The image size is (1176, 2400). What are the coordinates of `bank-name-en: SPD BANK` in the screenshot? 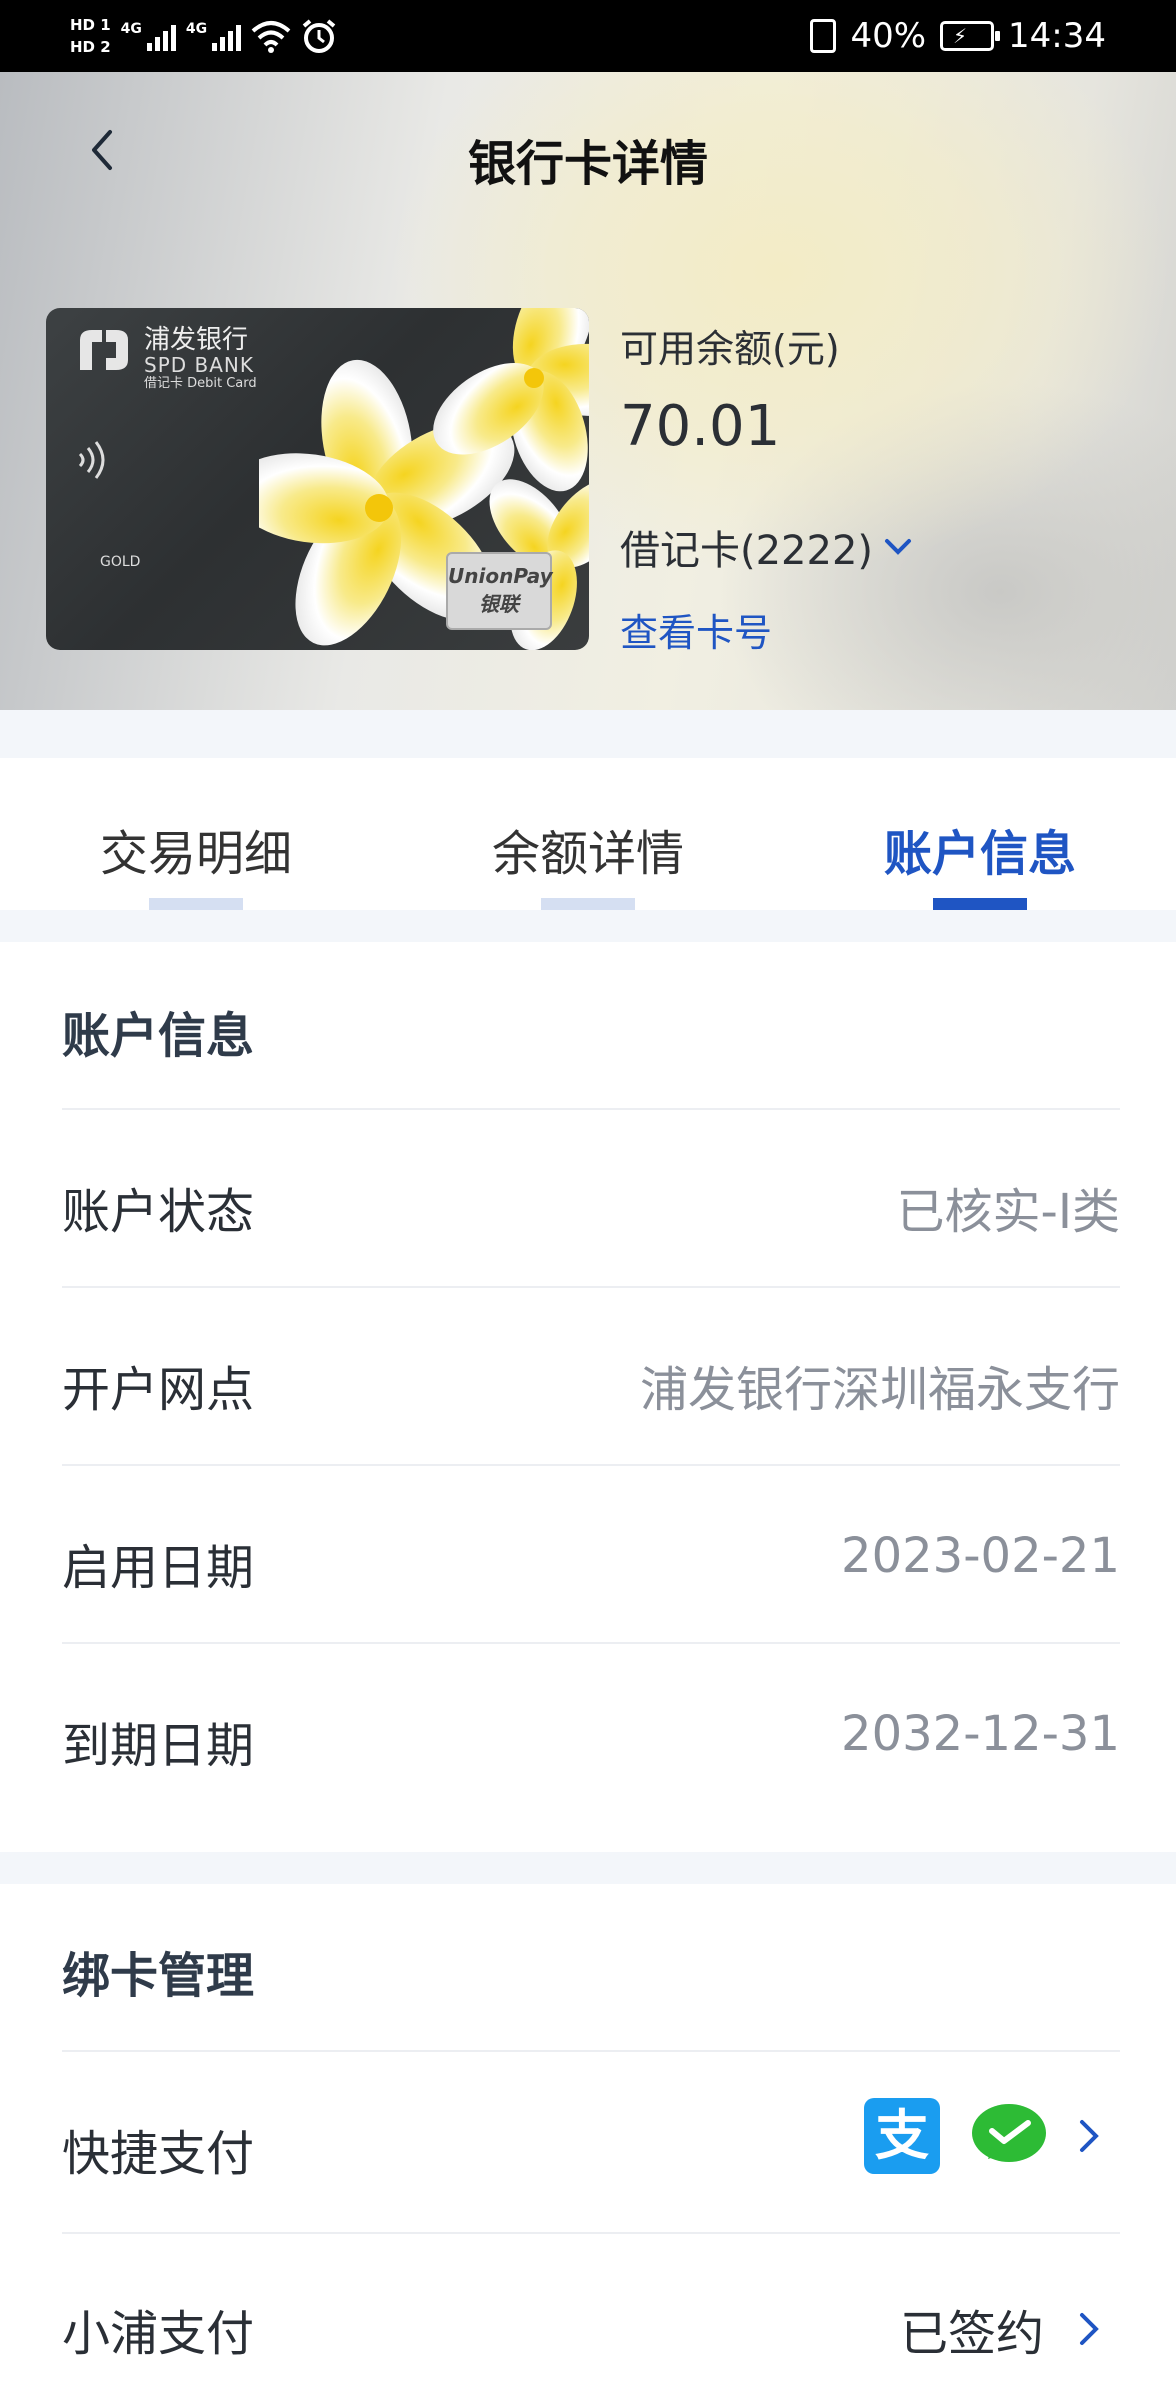 It's located at (199, 365).